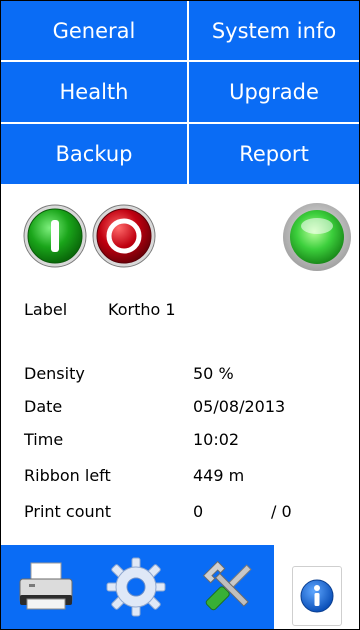  I want to click on status-indicator, so click(317, 237).